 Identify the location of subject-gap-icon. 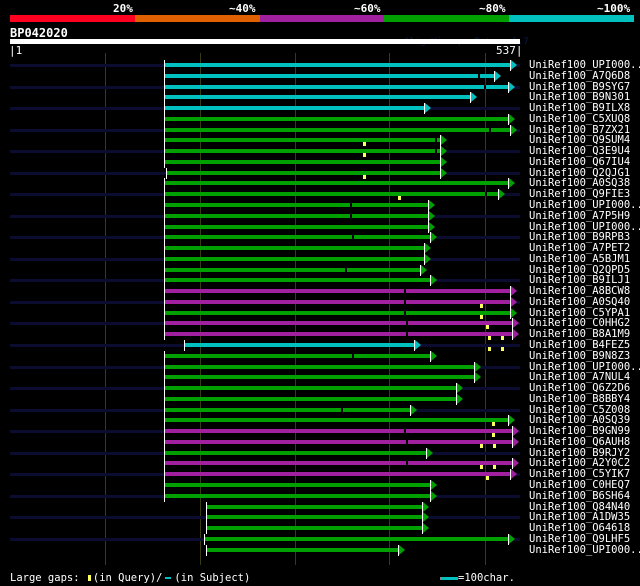
(168, 578).